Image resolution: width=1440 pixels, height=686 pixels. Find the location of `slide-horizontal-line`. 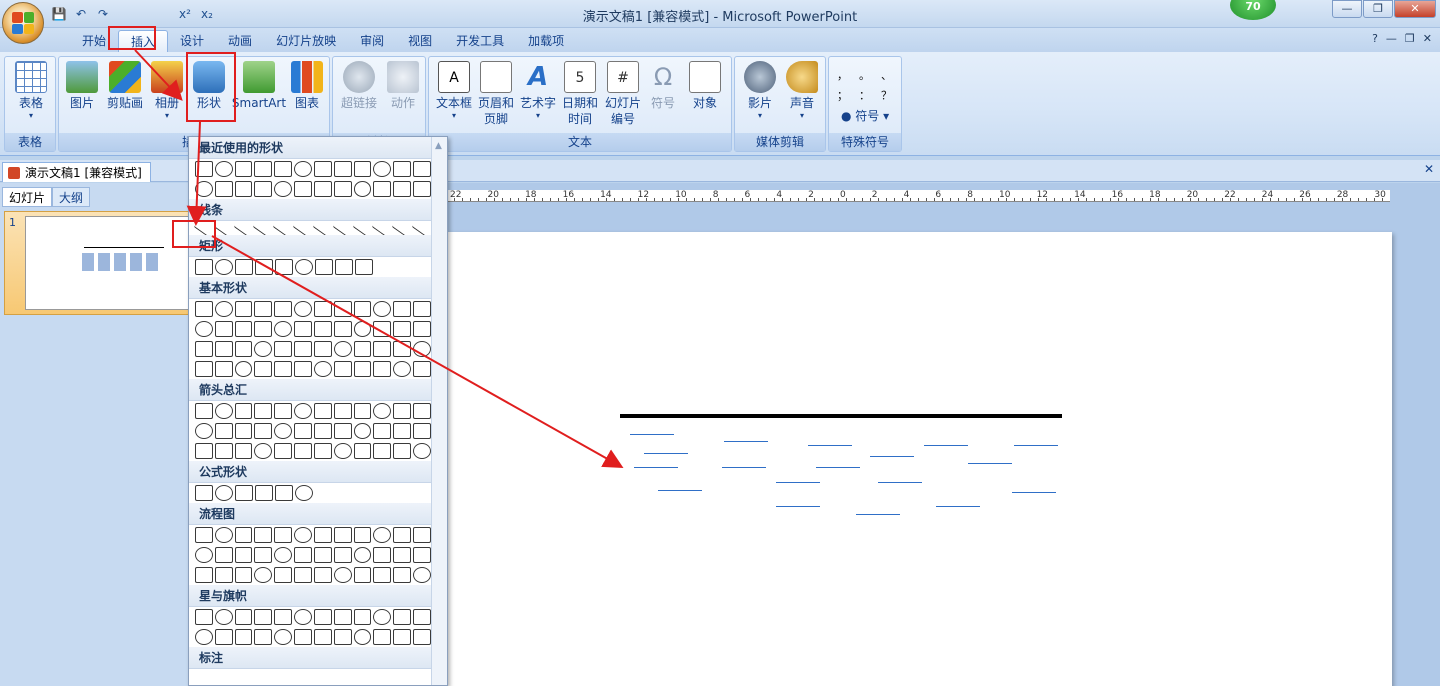

slide-horizontal-line is located at coordinates (841, 416).